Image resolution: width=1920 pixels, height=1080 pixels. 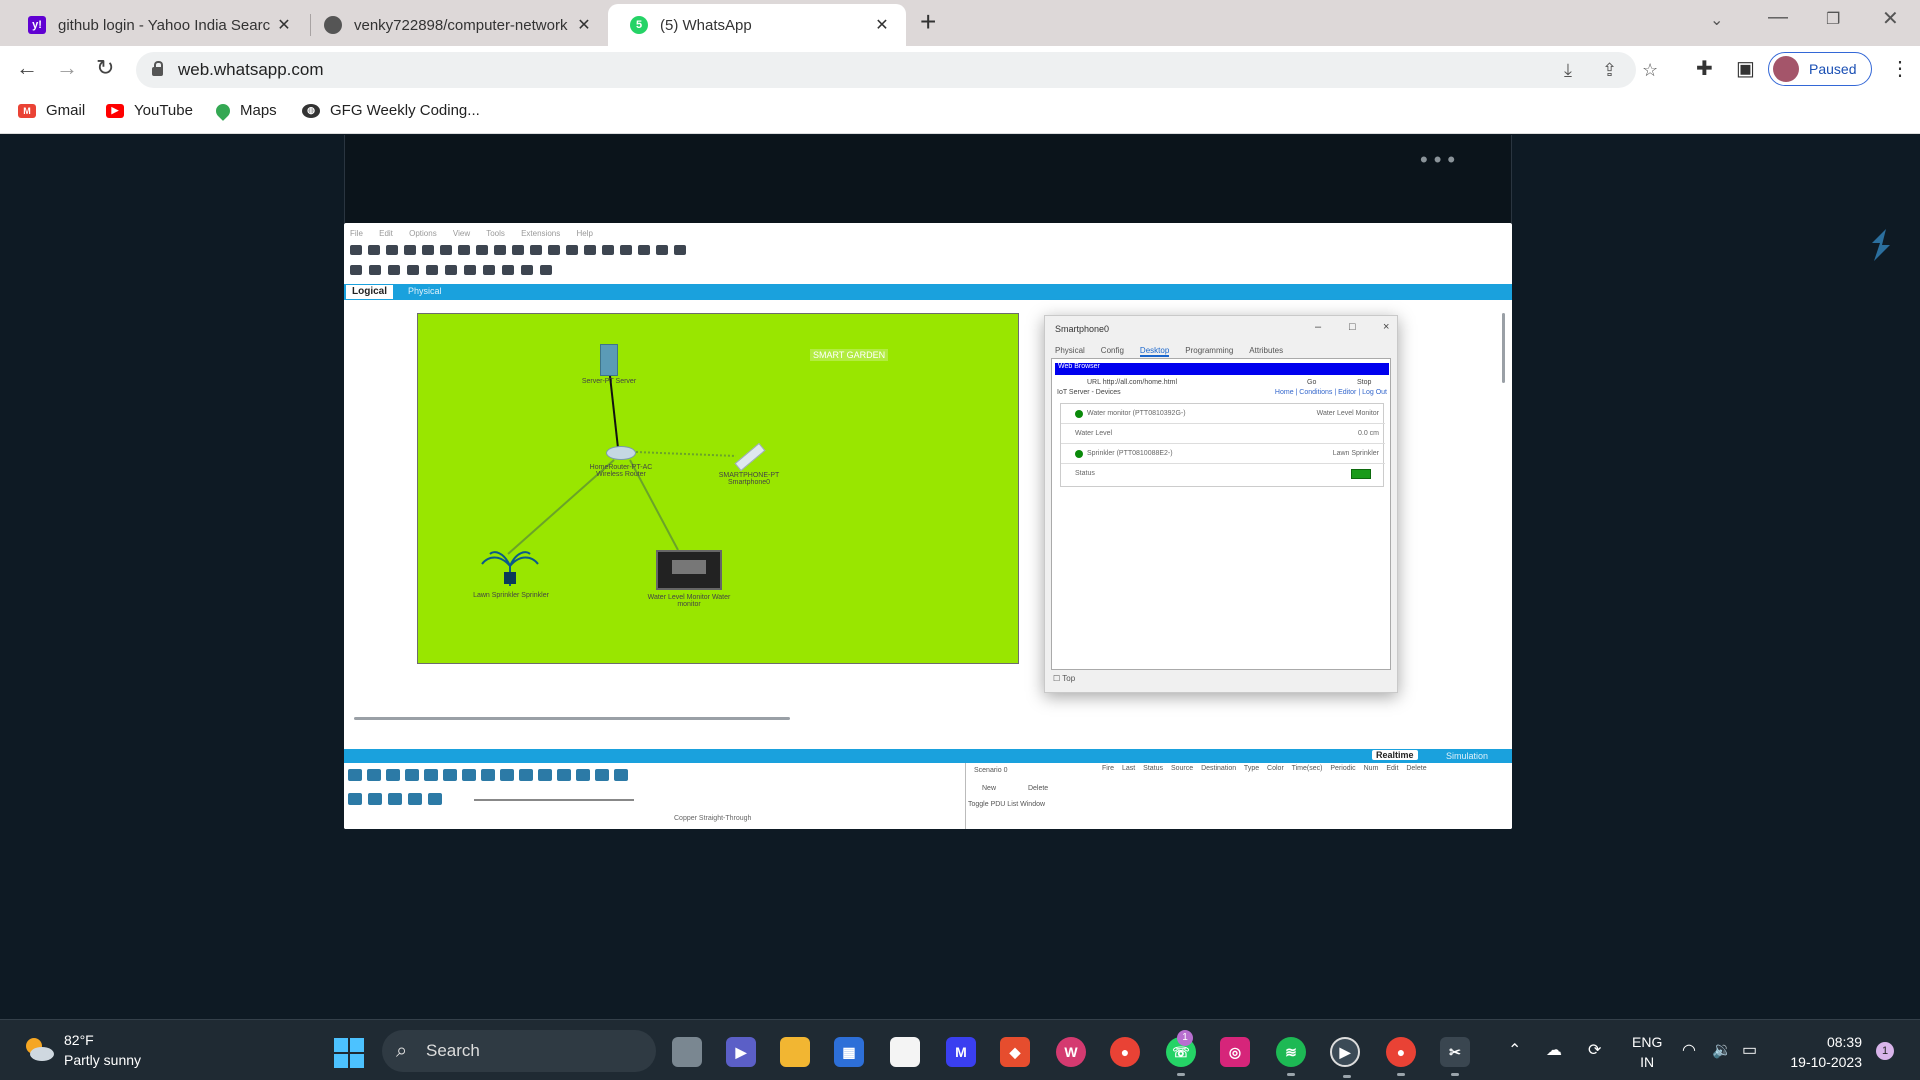 I want to click on pt-hscrollbar, so click(x=572, y=718).